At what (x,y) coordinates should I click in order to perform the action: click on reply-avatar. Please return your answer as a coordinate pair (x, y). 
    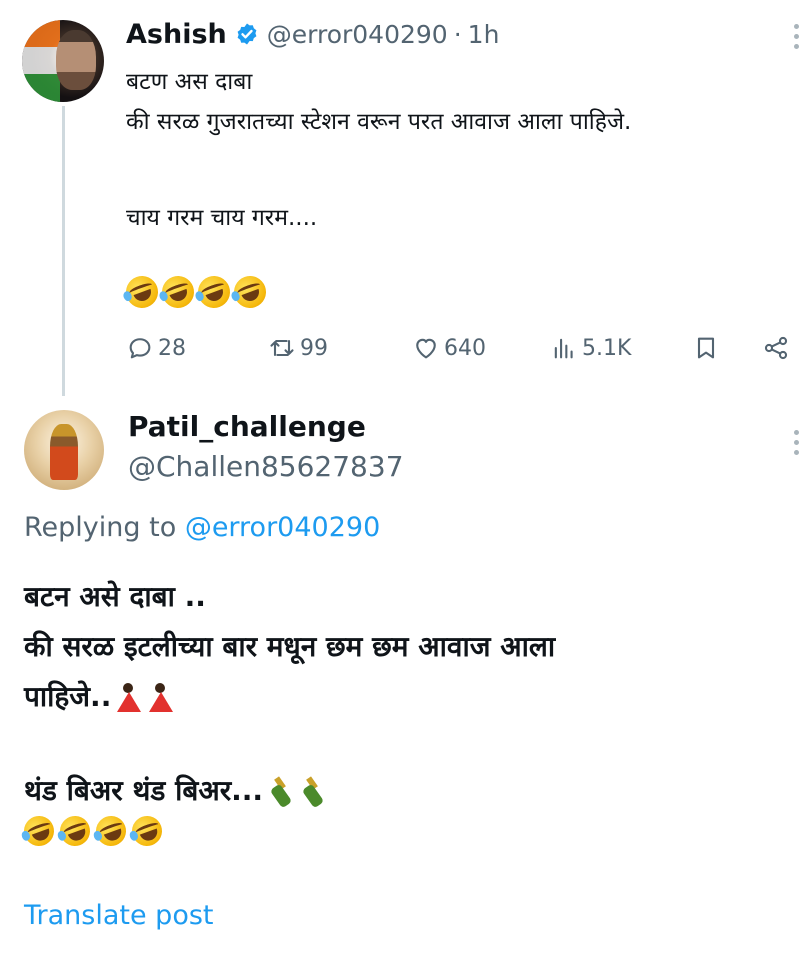
    Looking at the image, I should click on (64, 450).